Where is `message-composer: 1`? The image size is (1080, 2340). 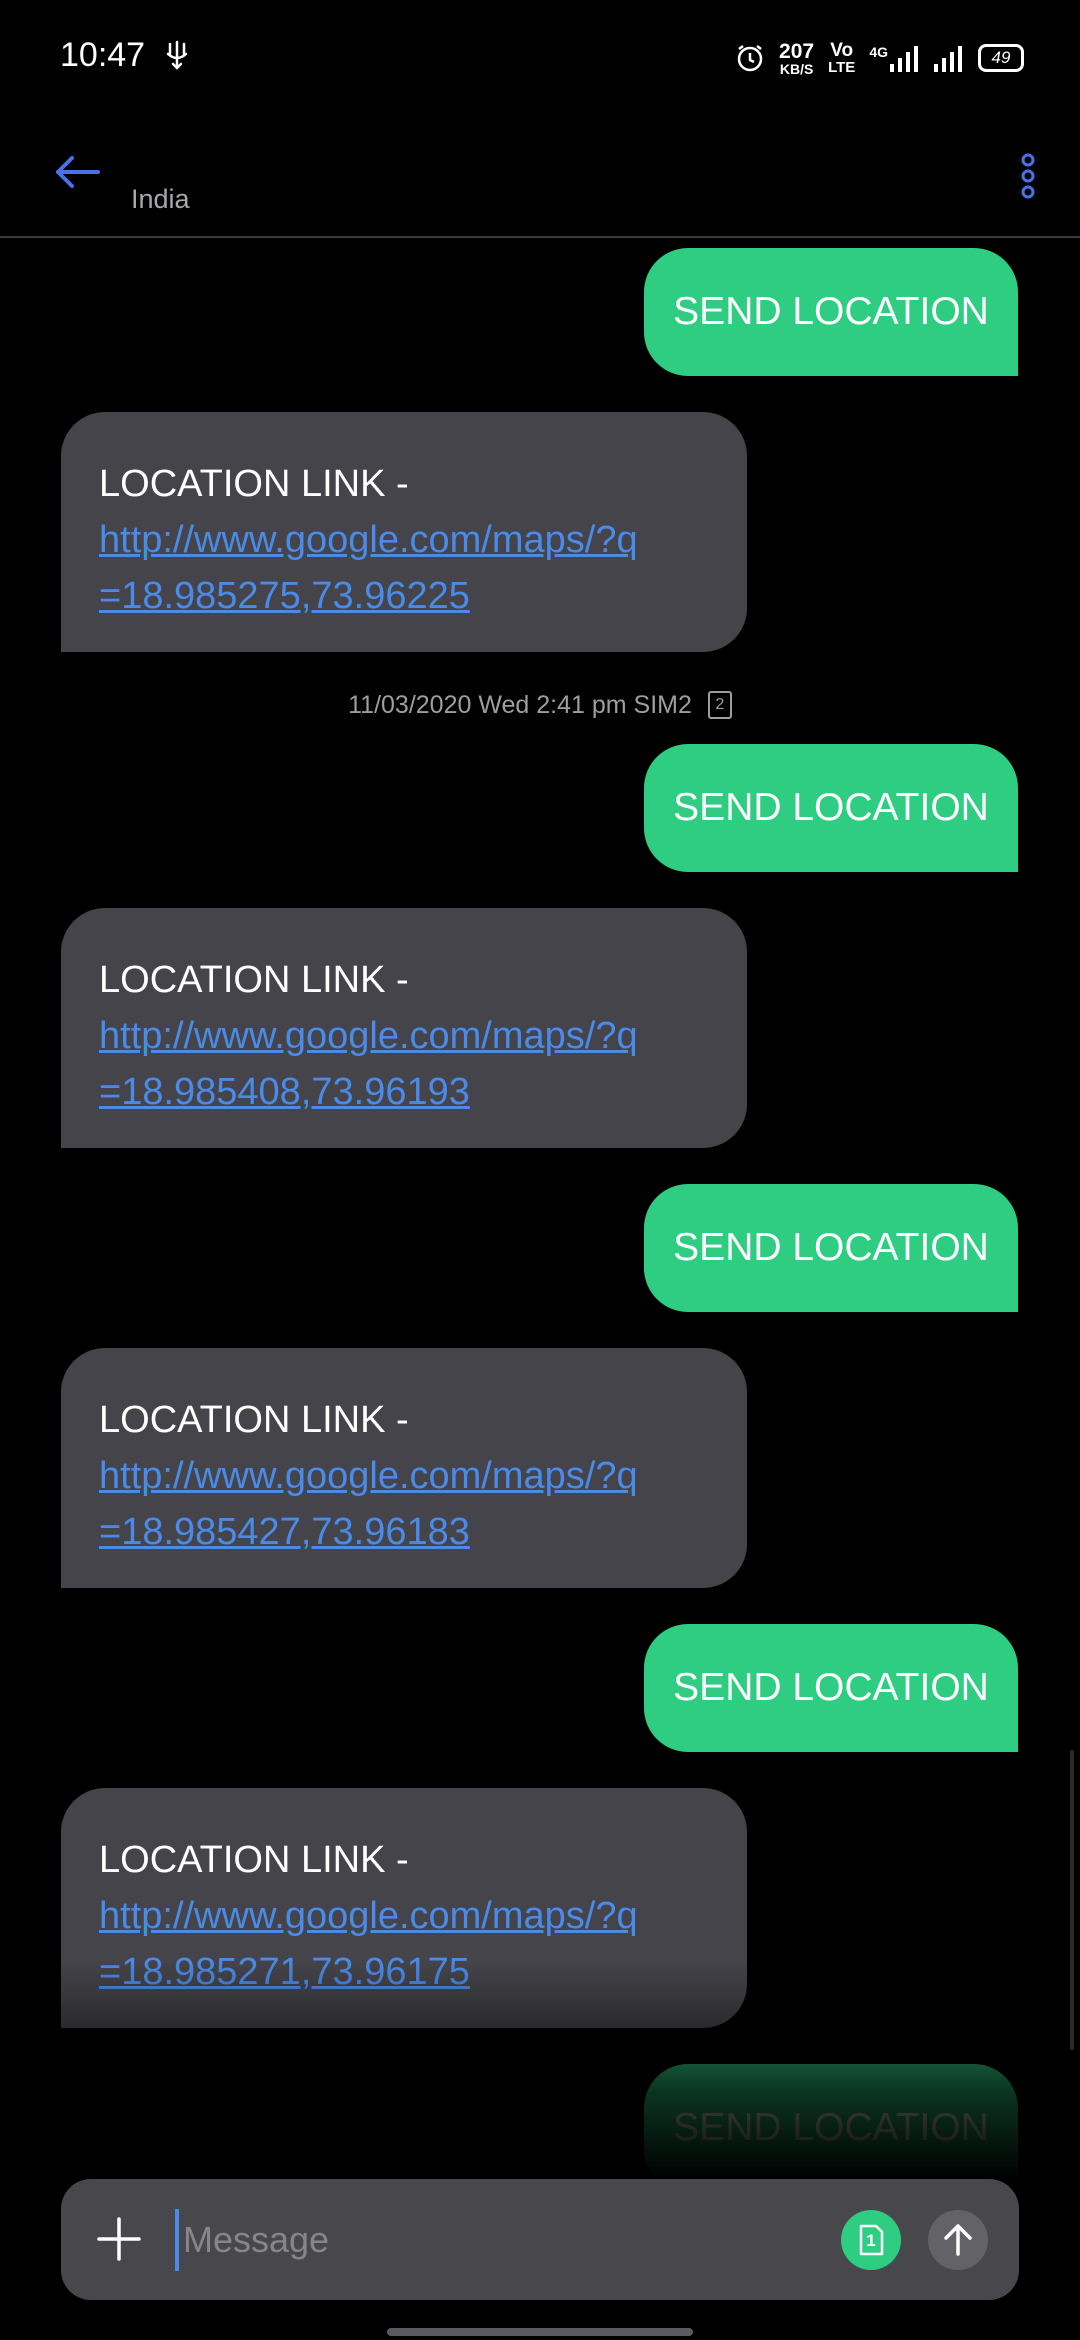
message-composer: 1 is located at coordinates (540, 2239).